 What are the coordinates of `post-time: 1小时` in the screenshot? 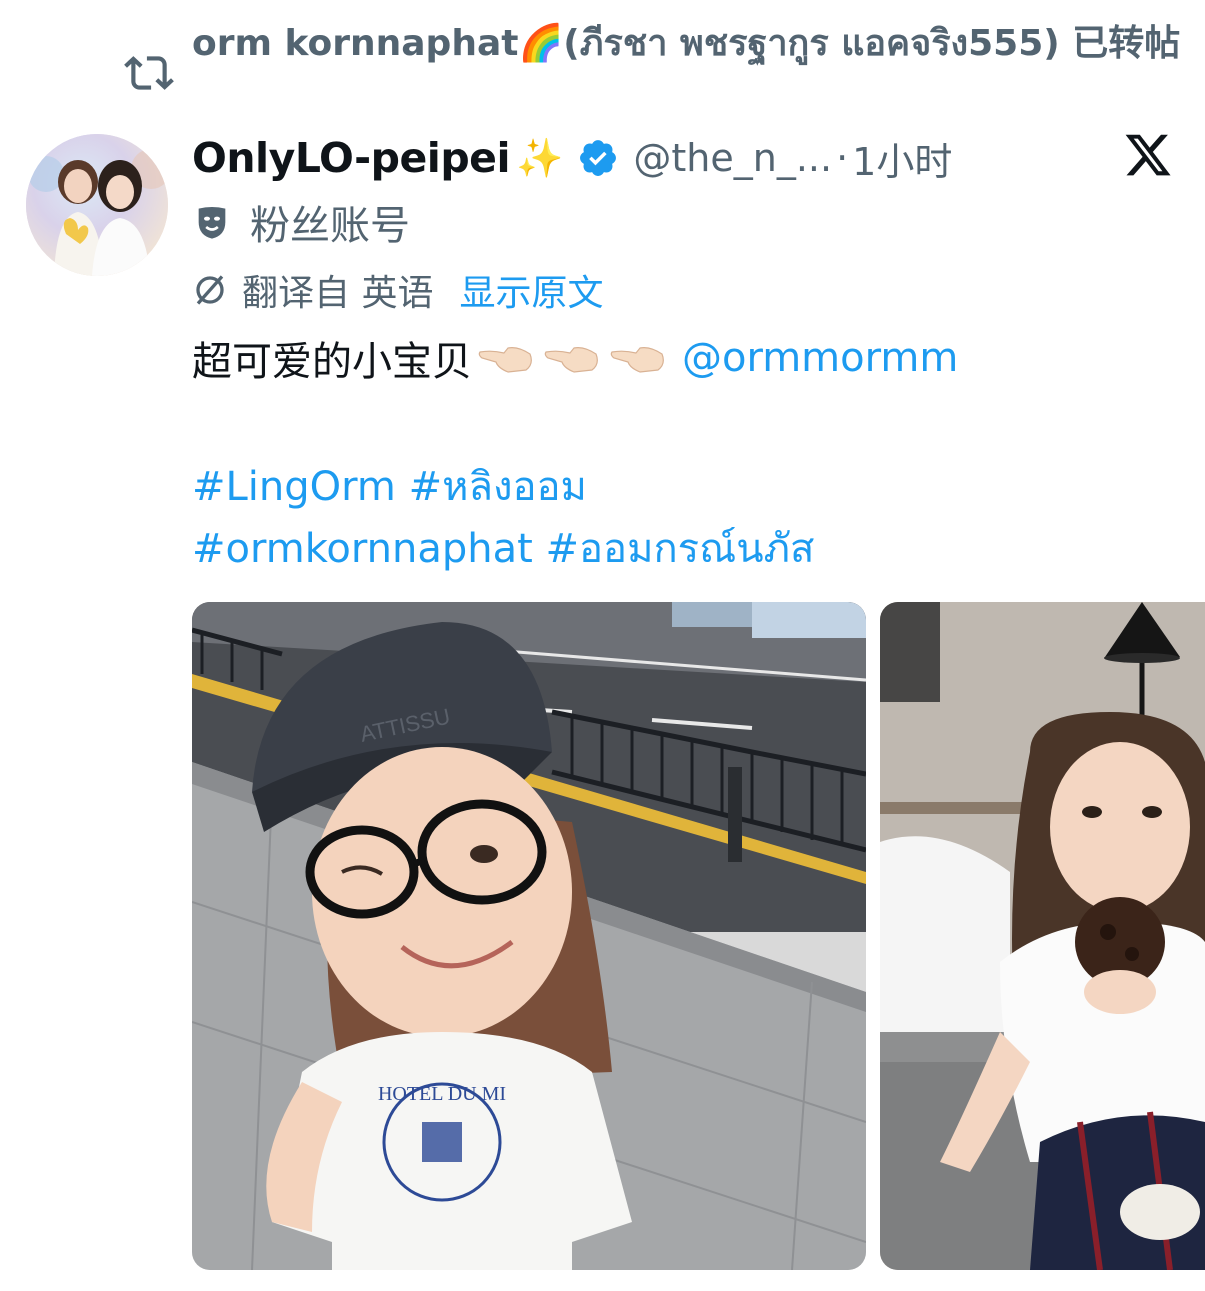 It's located at (902, 158).